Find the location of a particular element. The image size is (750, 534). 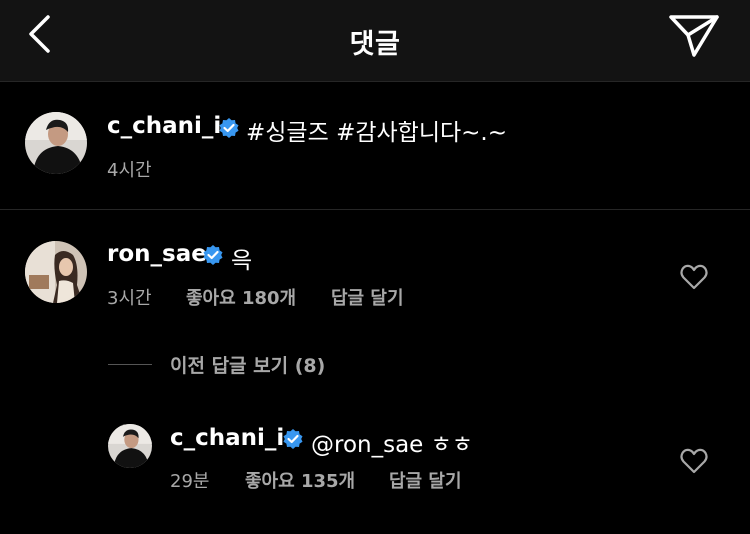

caption-time: 4시간 is located at coordinates (129, 170).